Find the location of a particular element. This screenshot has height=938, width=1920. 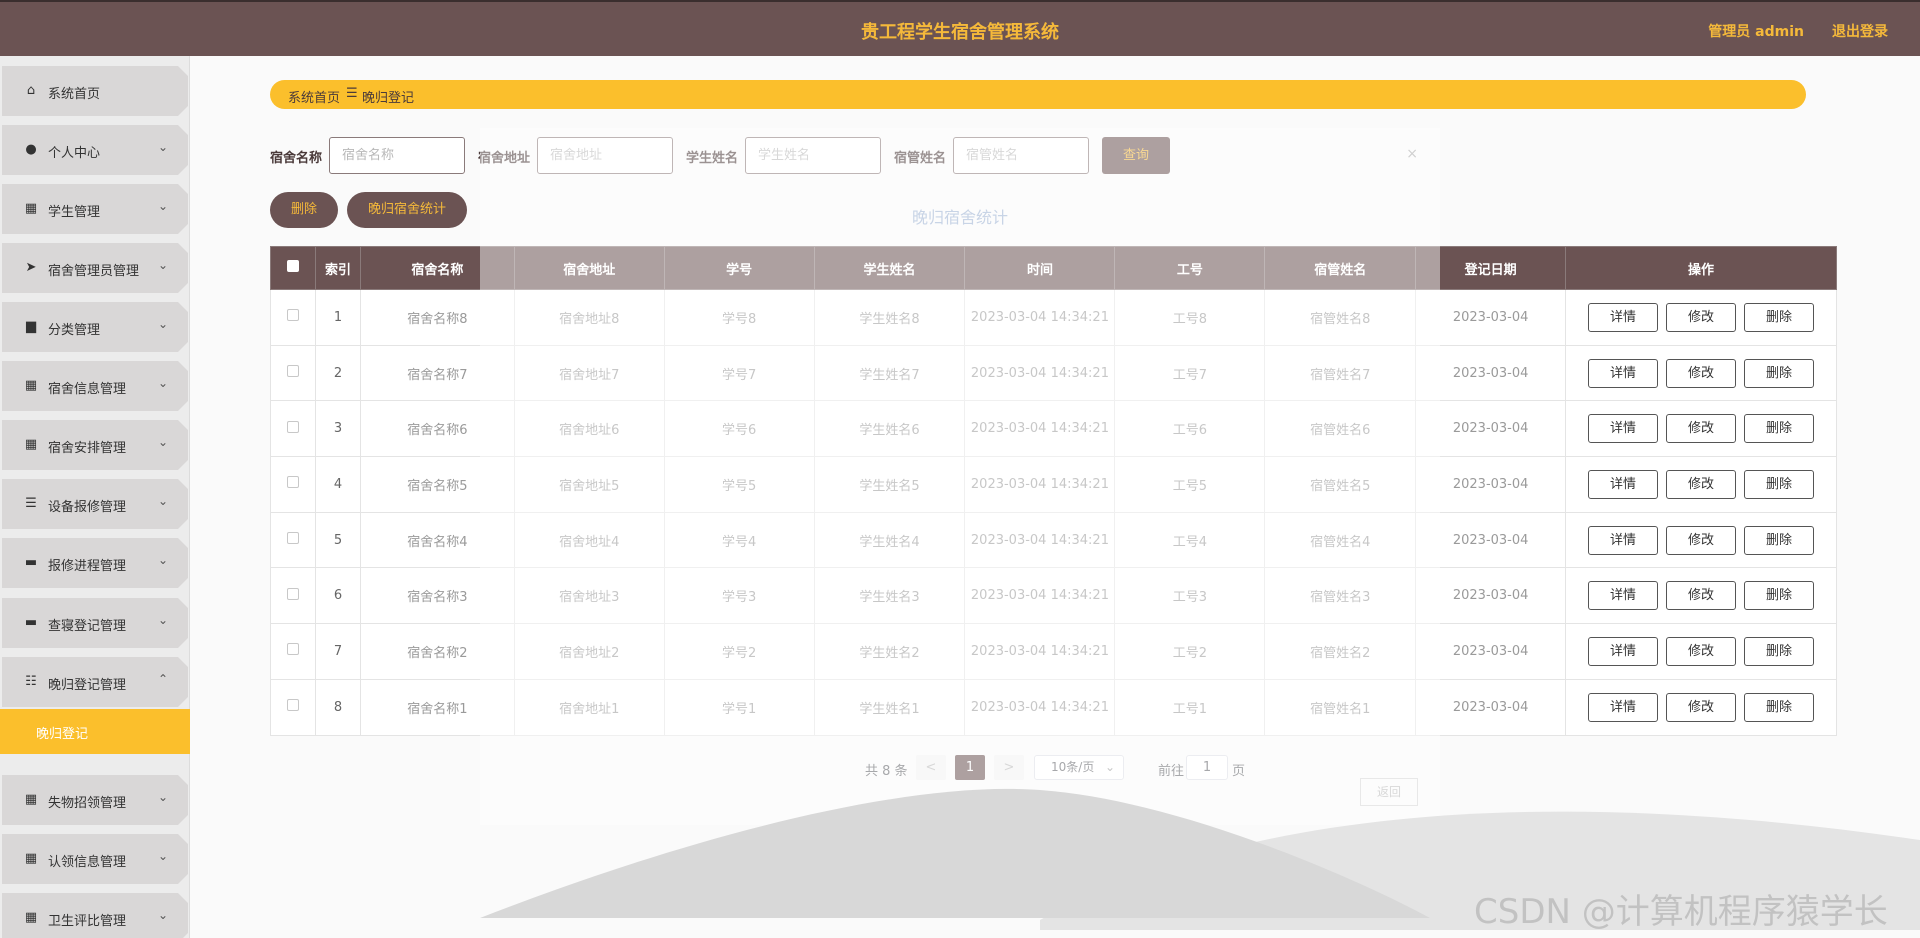

sidebar-item-label: 失物招领管理 is located at coordinates (87, 803).